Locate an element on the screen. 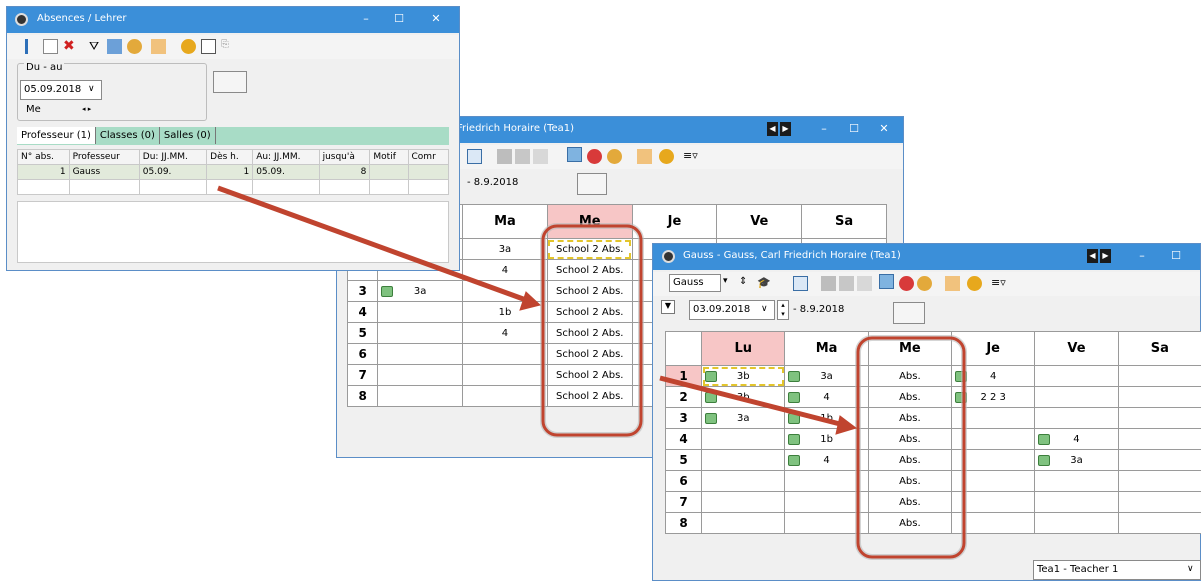 This screenshot has height=581, width=1201. grid-cell: 1 is located at coordinates (43, 172).